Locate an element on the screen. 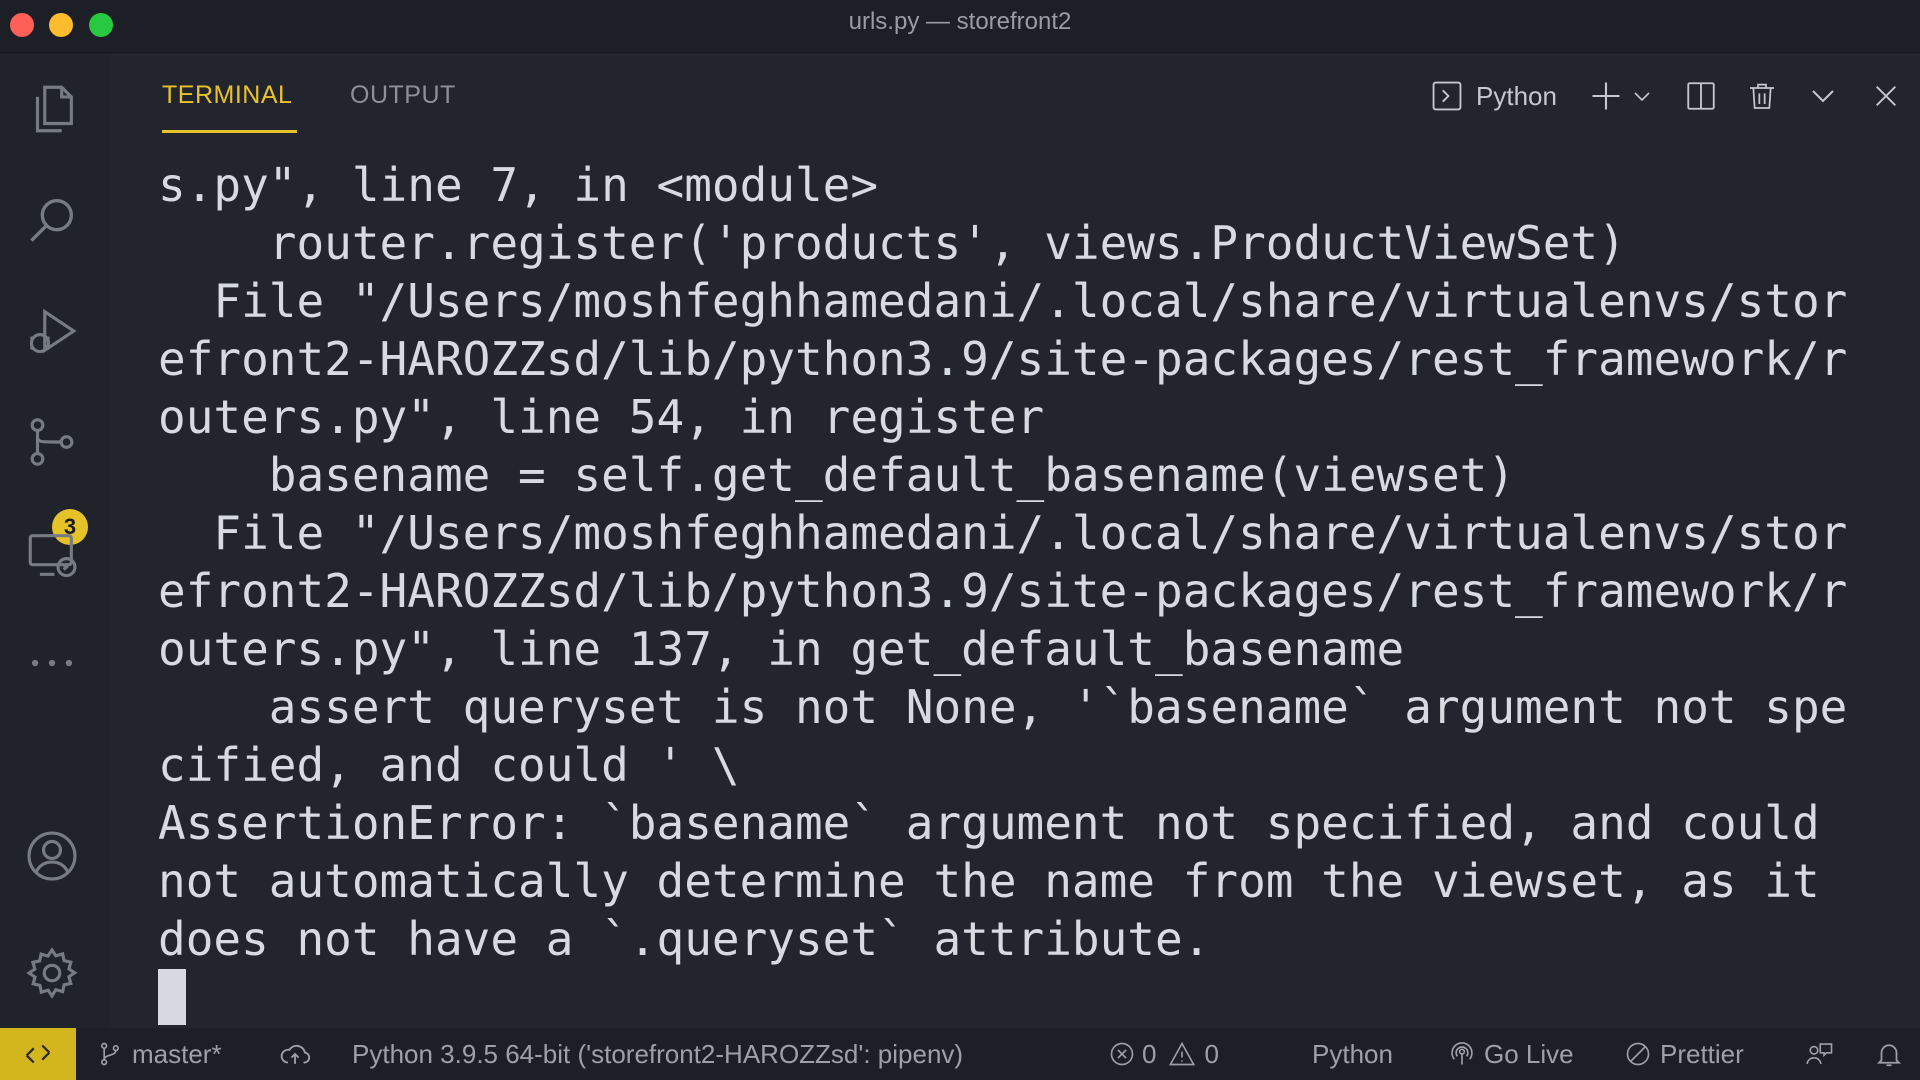 Image resolution: width=1920 pixels, height=1080 pixels. settings-button is located at coordinates (52, 973).